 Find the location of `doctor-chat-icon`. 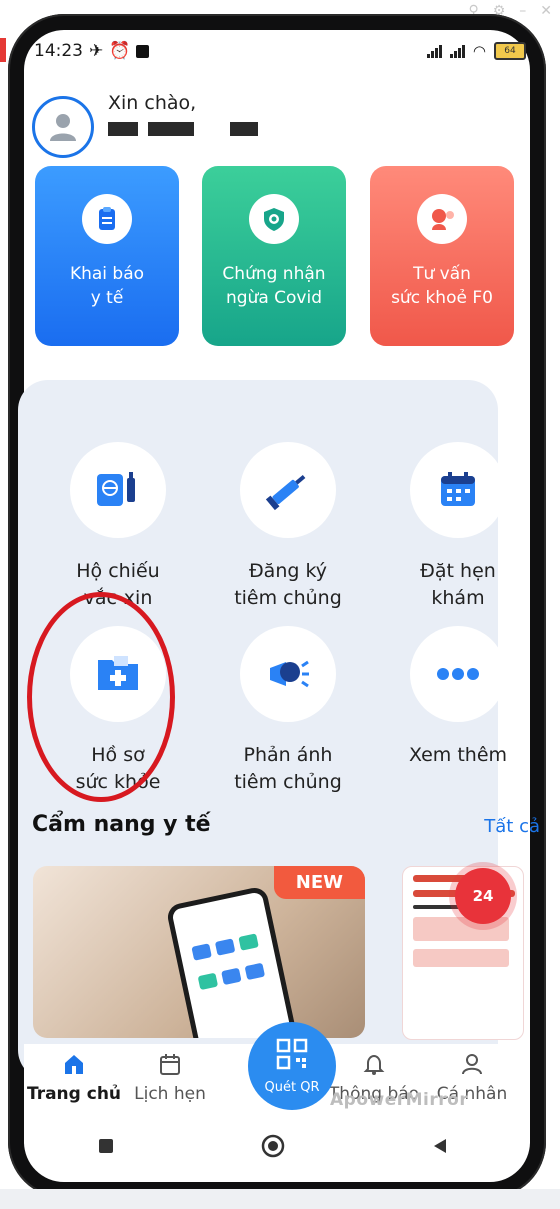

doctor-chat-icon is located at coordinates (442, 219).